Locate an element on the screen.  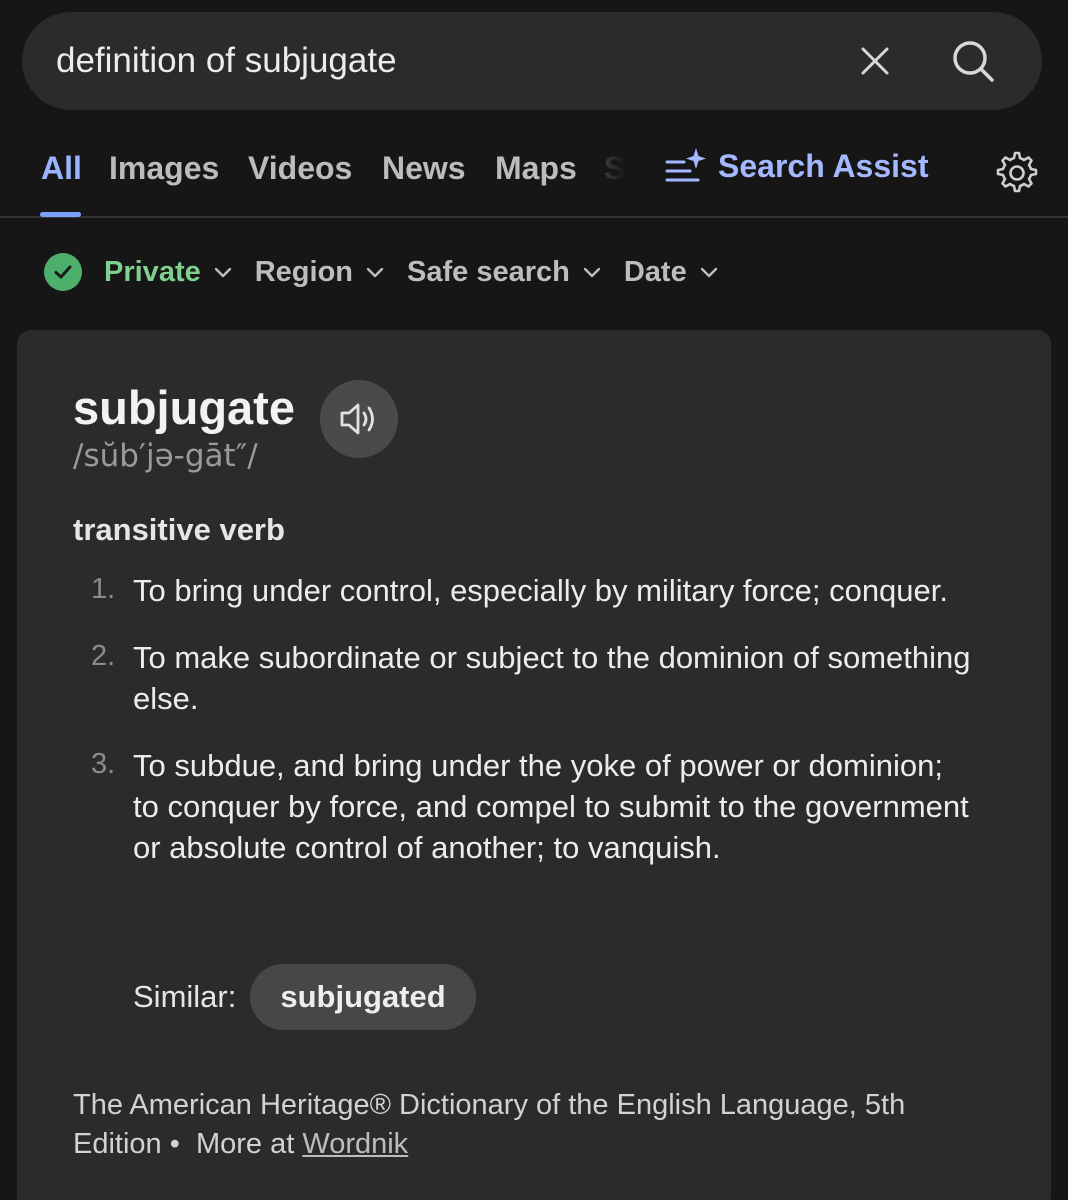
search-assist-button: Search Assist is located at coordinates (796, 166).